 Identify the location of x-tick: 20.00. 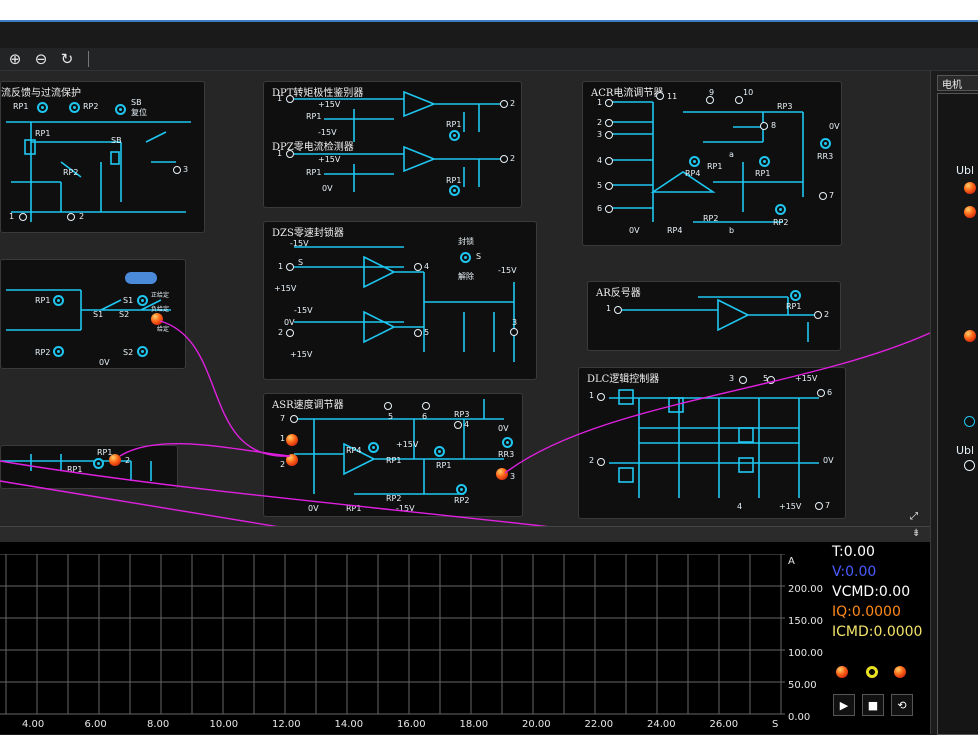
(536, 724).